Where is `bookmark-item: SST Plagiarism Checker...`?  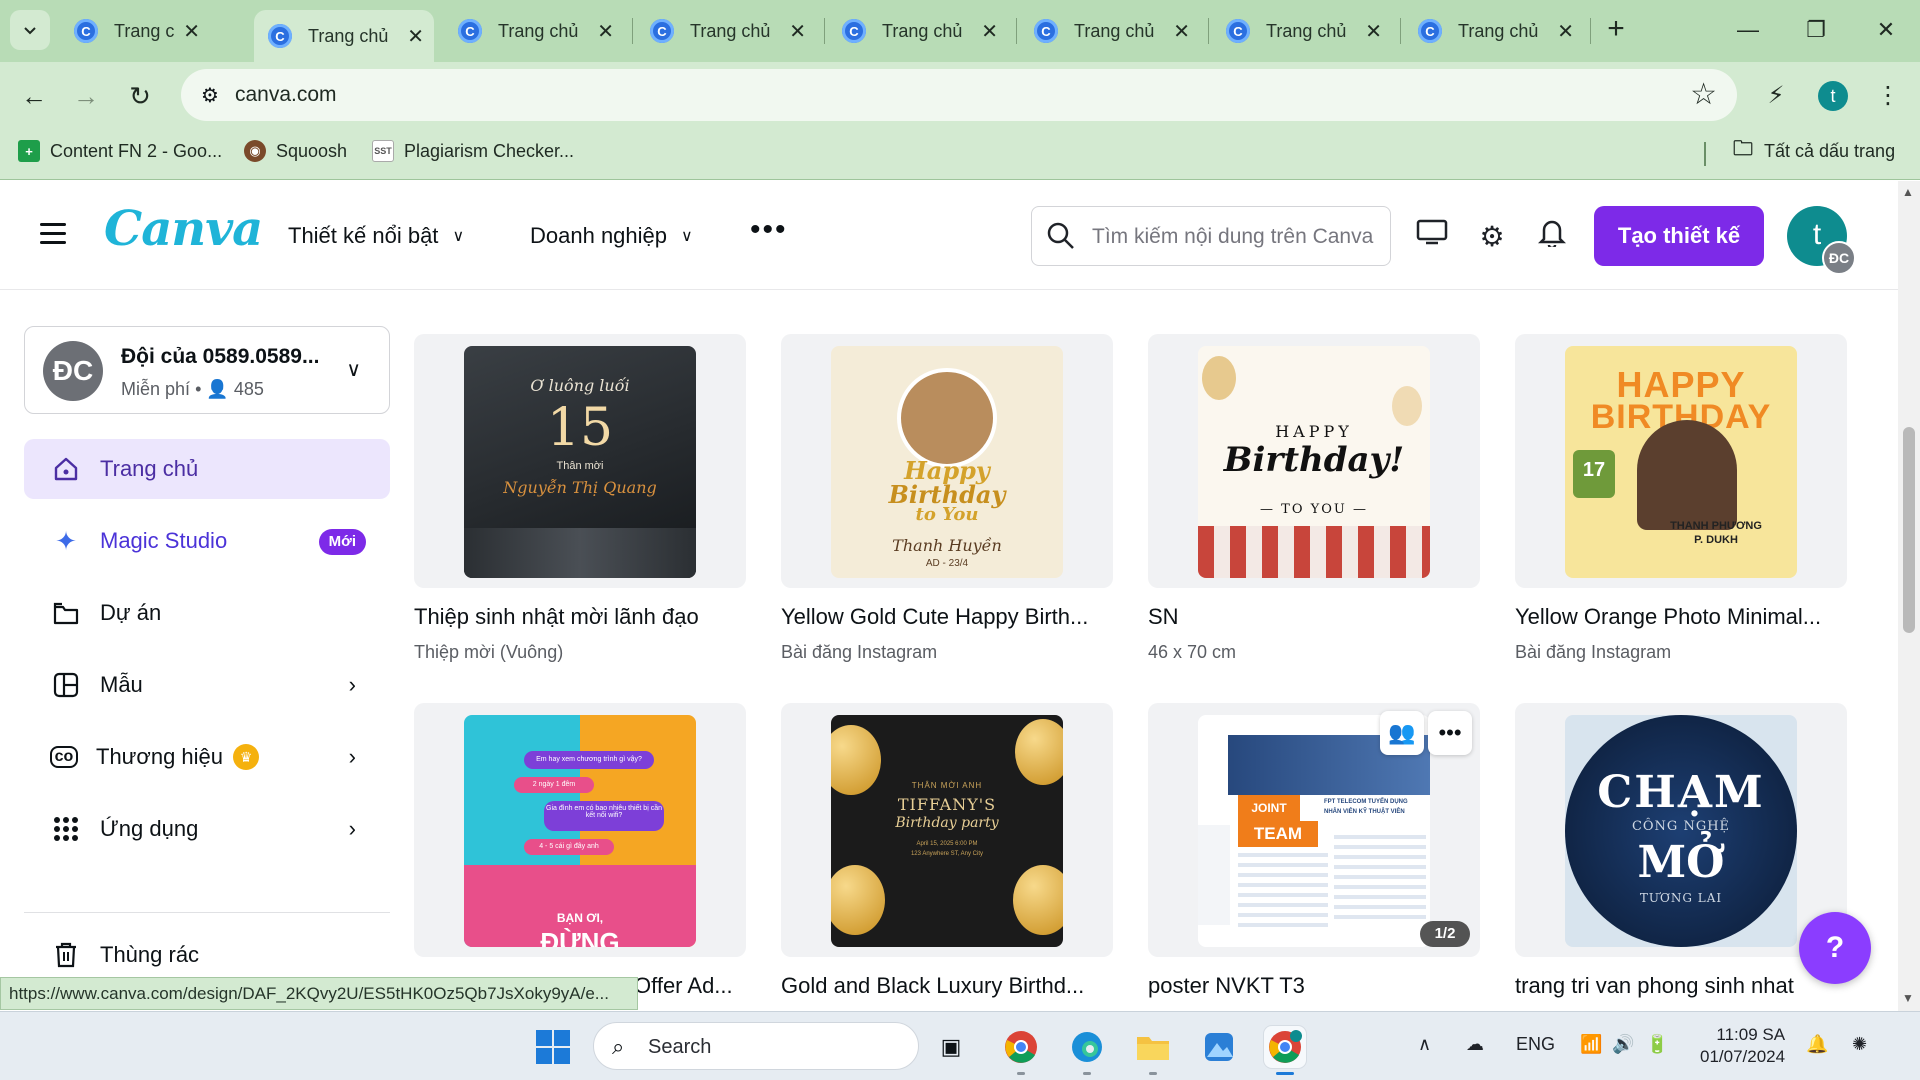
bookmark-item: SST Plagiarism Checker... is located at coordinates (473, 151).